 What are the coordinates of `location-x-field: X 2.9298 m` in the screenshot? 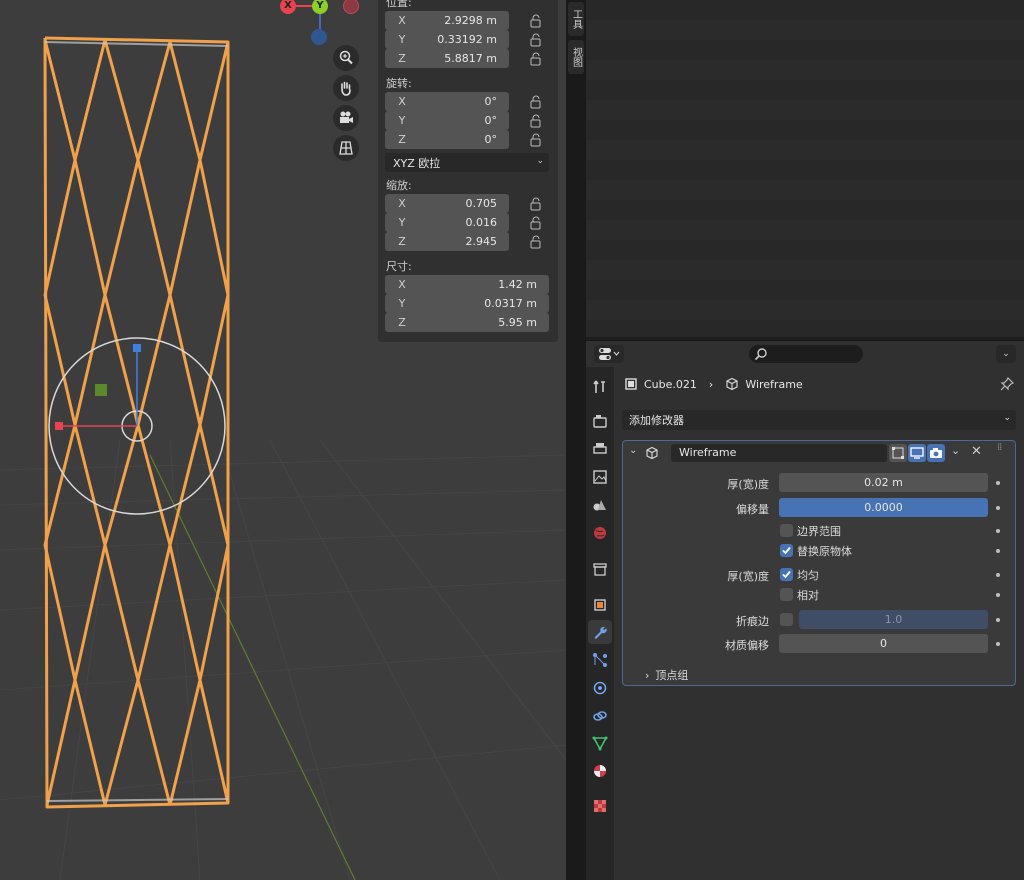 It's located at (447, 20).